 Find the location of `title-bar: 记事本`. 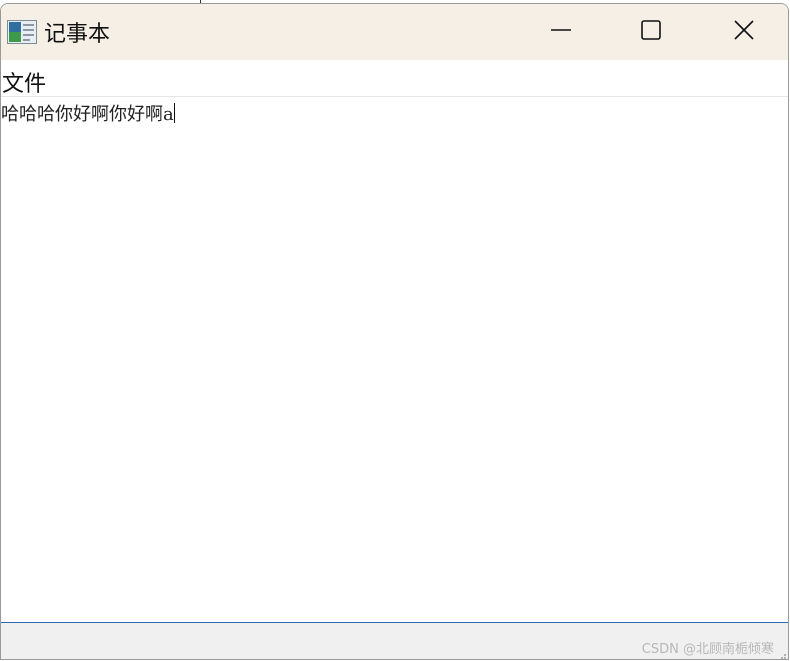

title-bar: 记事本 is located at coordinates (394, 32).